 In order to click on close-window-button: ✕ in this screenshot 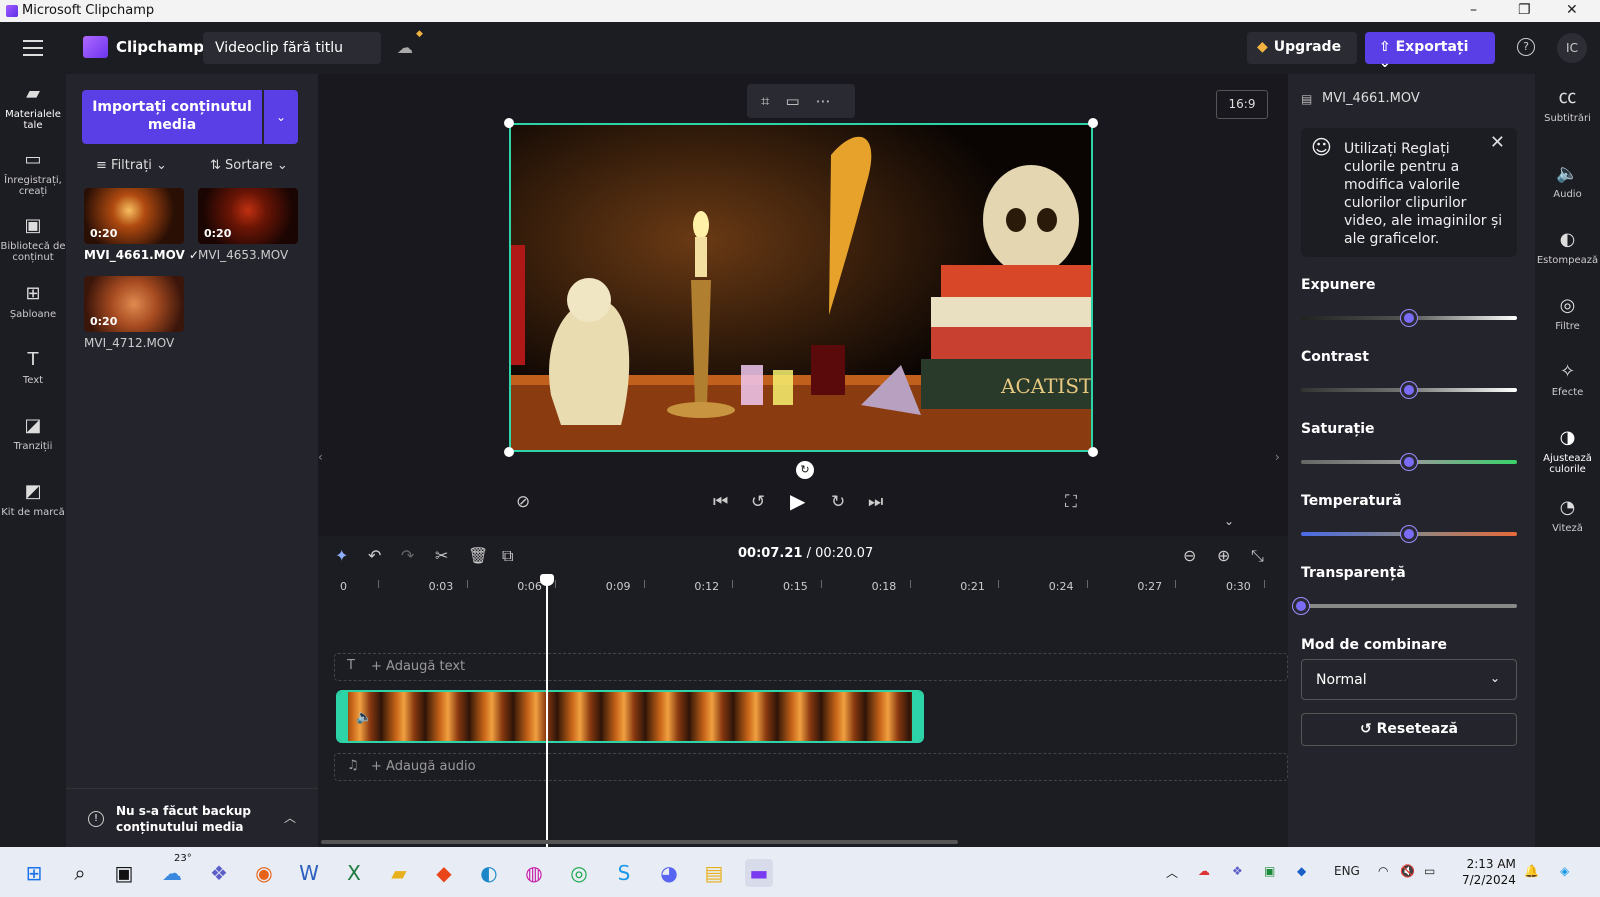, I will do `click(1572, 10)`.